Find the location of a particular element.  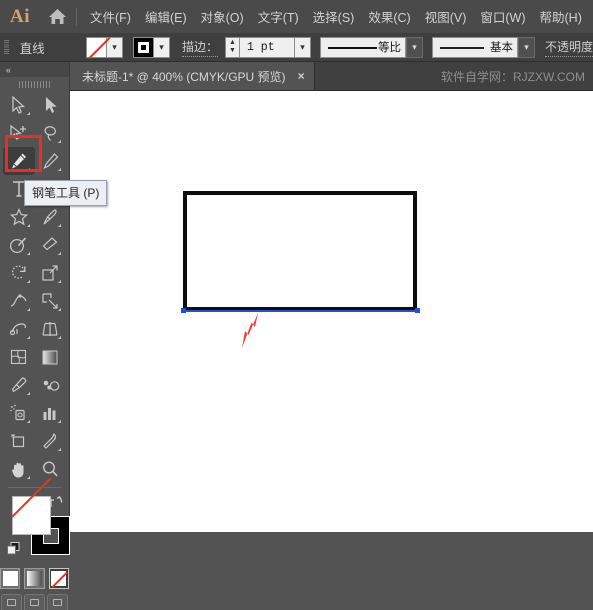

collapse-panel-icon: « is located at coordinates (8, 70).